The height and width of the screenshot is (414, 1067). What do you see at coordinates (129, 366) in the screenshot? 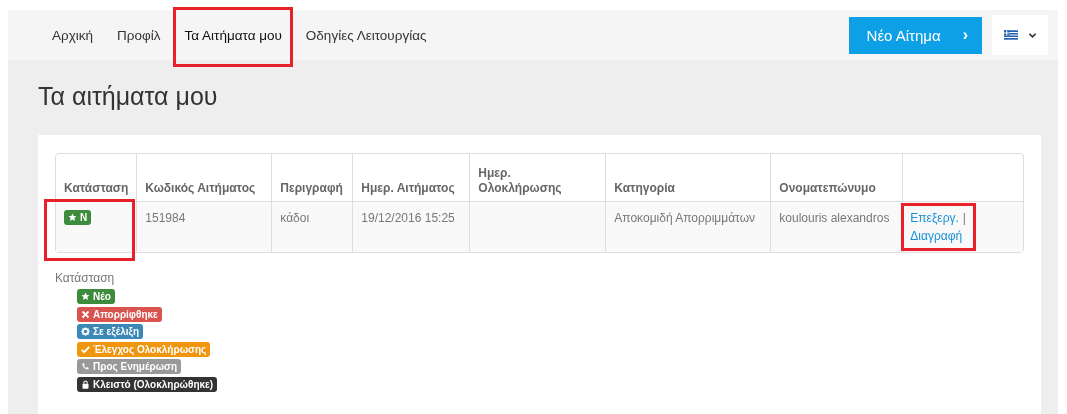
I see `status-badge: Προς Ενημέρωση` at bounding box center [129, 366].